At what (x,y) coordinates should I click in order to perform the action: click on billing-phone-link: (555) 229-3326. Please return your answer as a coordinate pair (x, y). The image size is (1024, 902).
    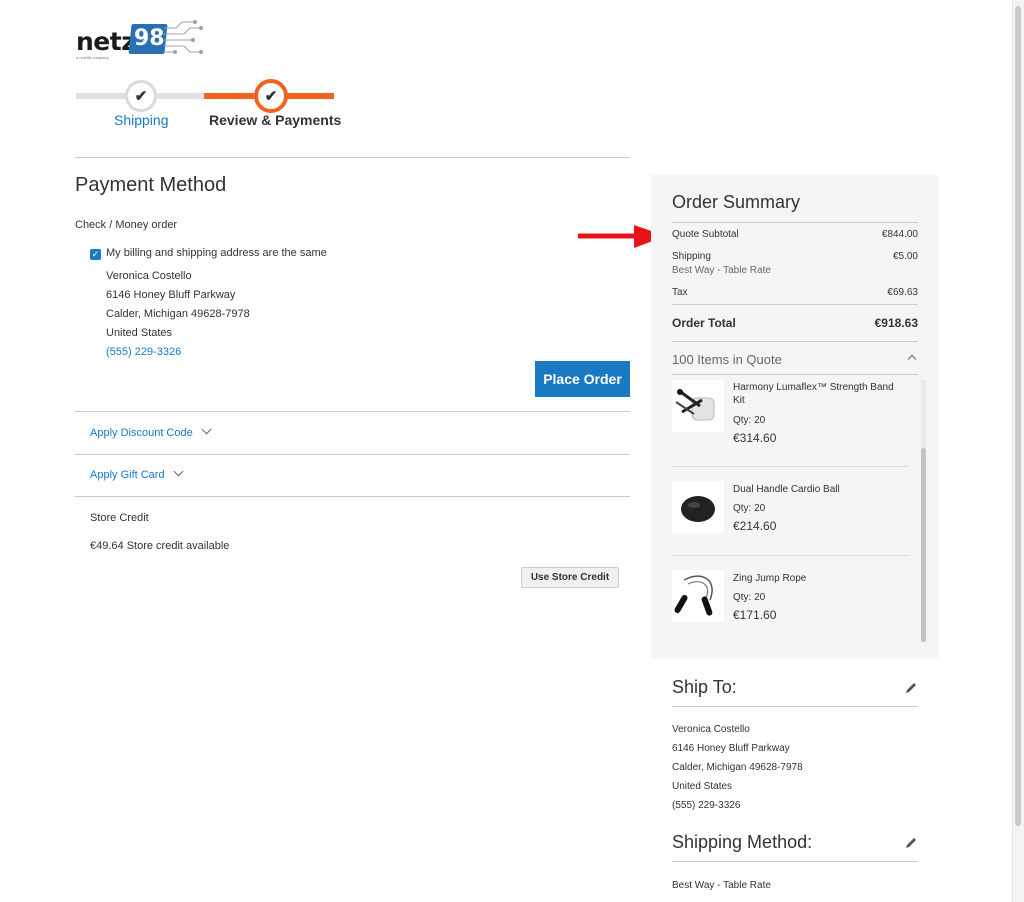
    Looking at the image, I should click on (143, 352).